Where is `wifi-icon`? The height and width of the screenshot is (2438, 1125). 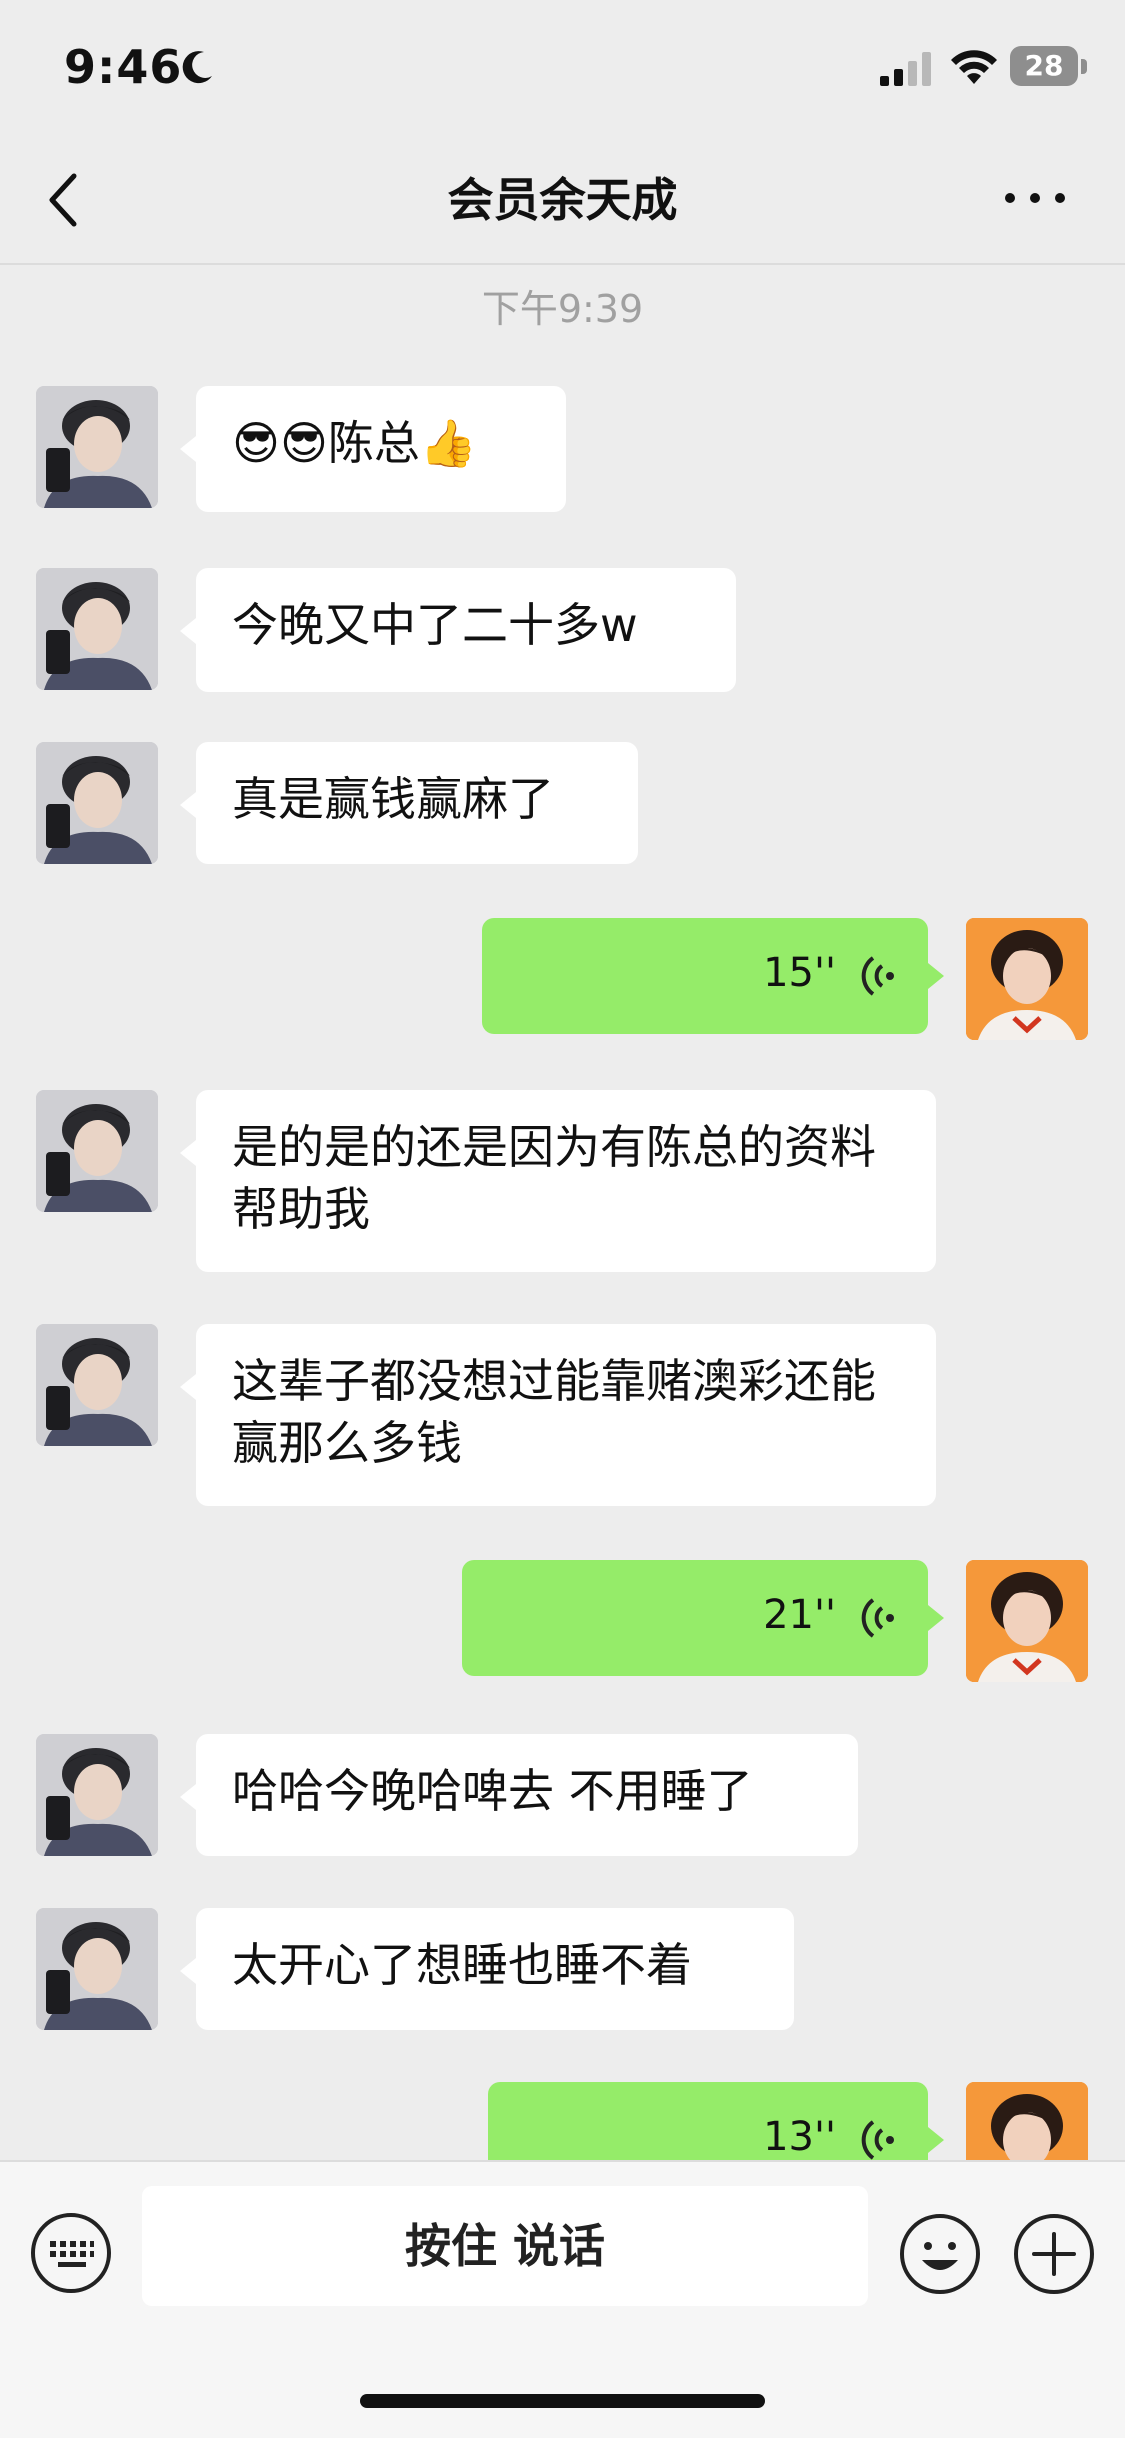 wifi-icon is located at coordinates (974, 67).